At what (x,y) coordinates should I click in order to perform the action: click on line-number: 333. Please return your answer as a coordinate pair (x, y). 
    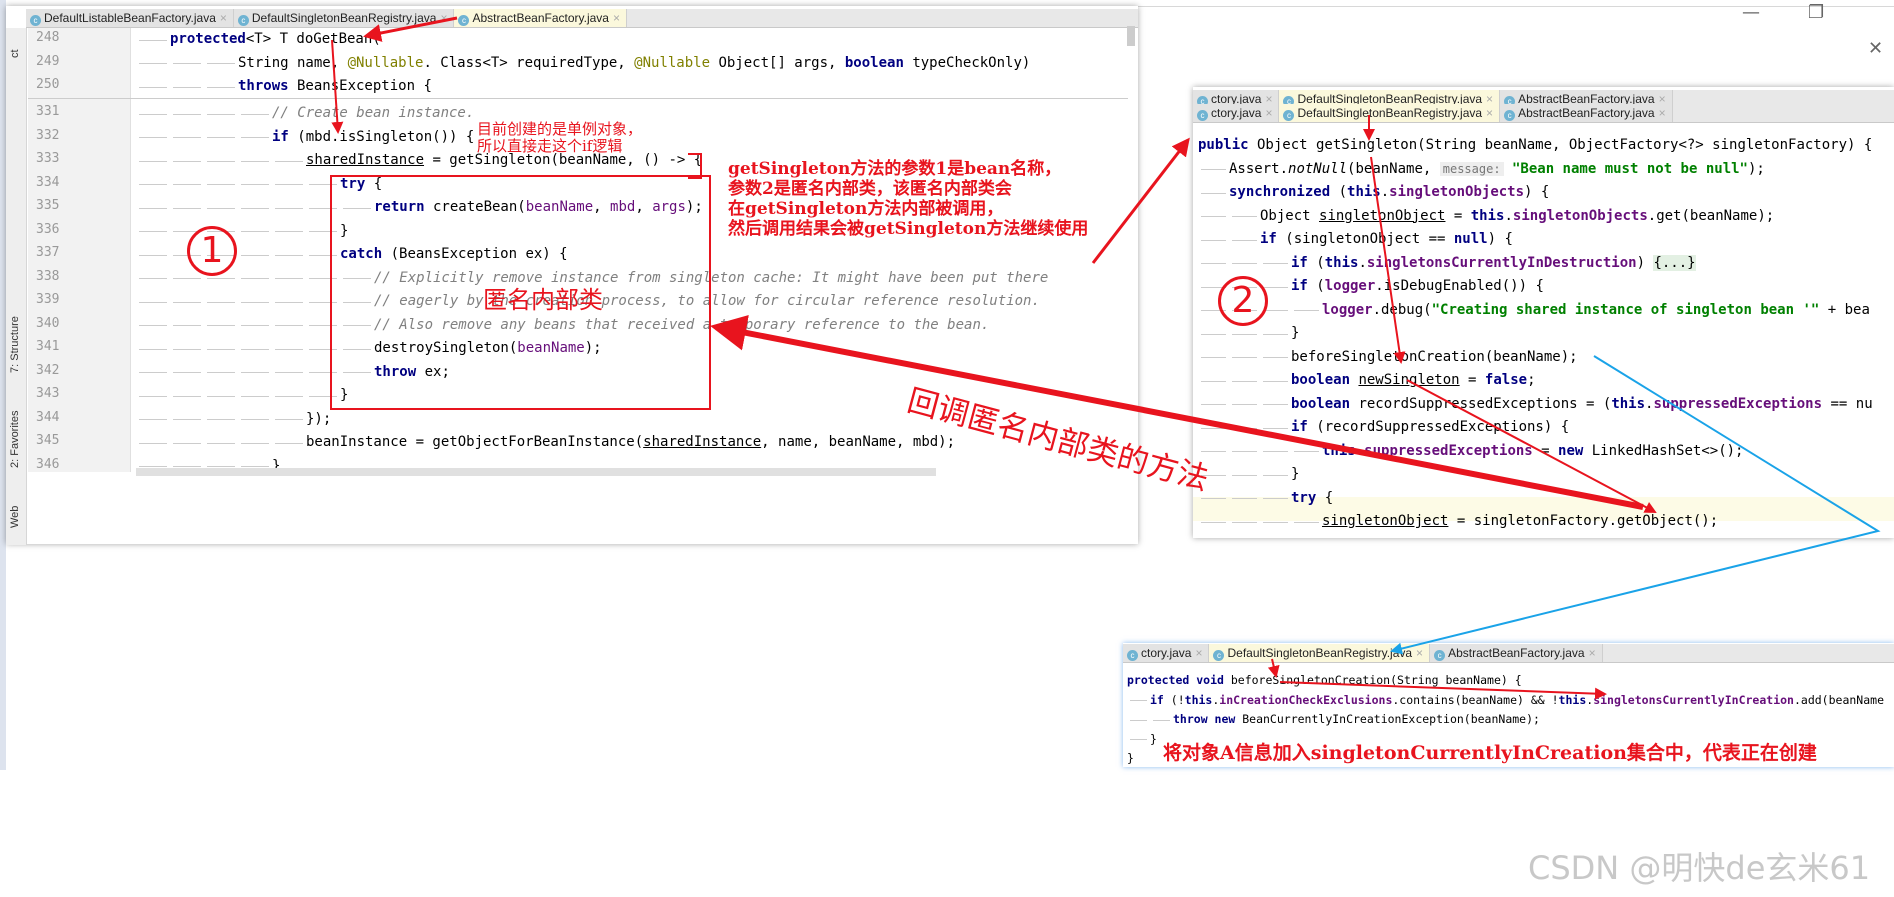
    Looking at the image, I should click on (48, 158).